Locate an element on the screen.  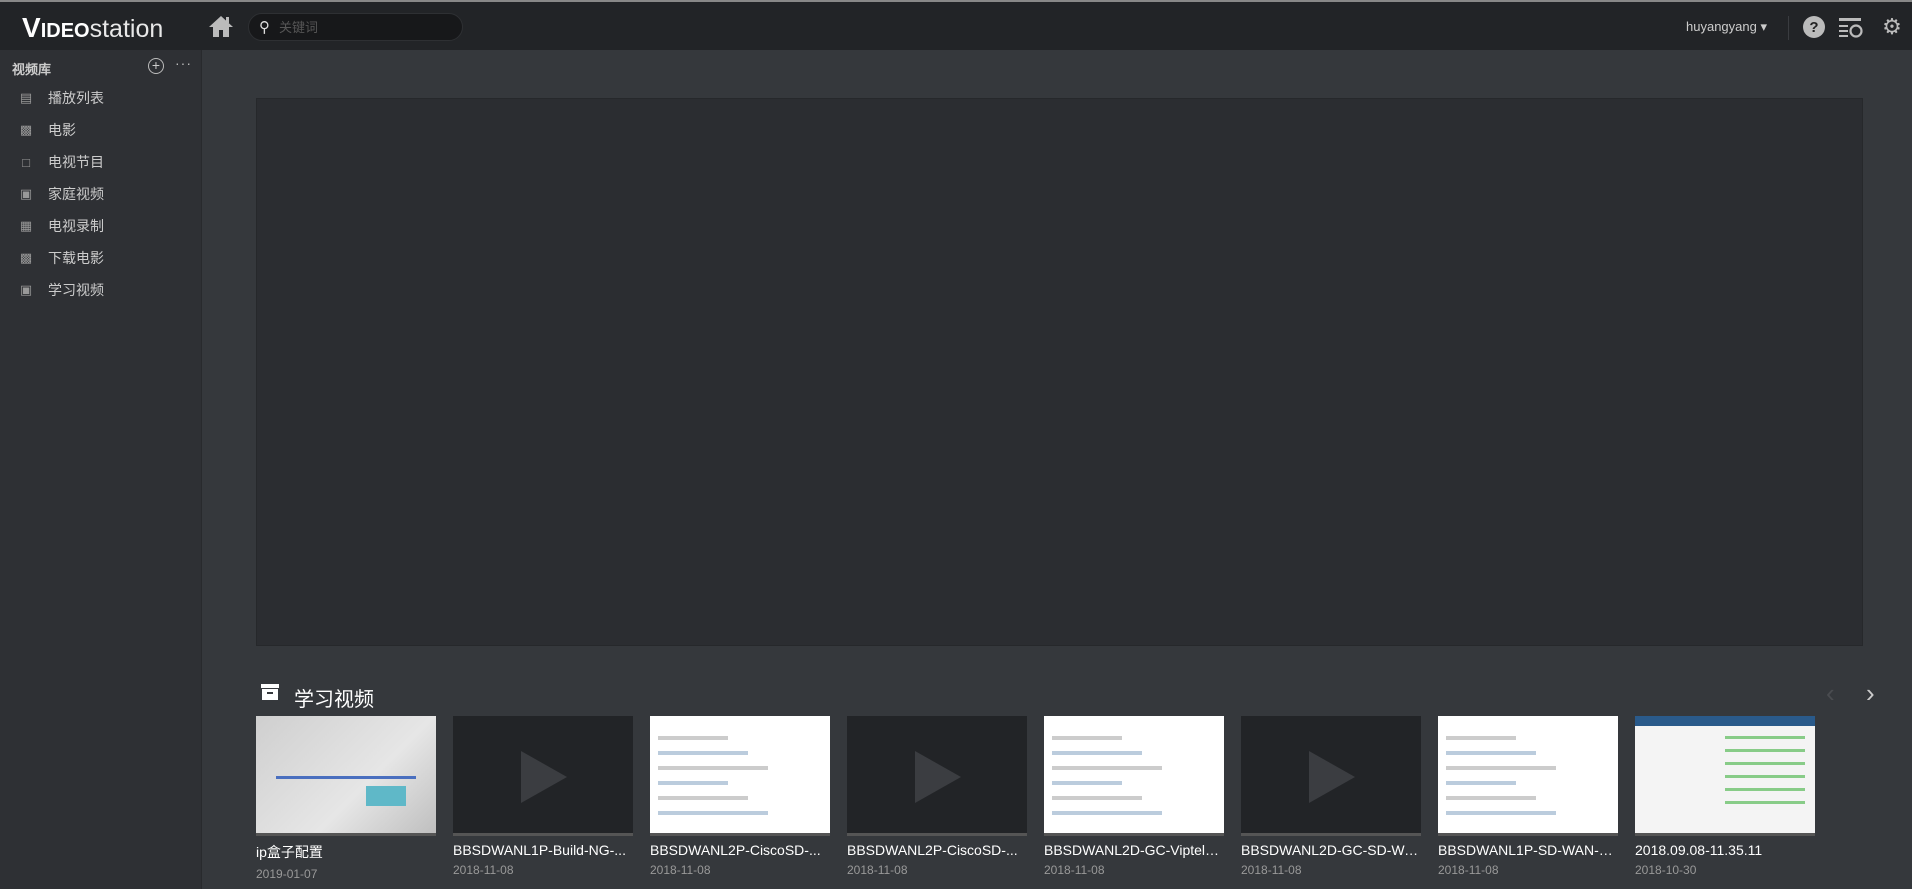
top-bar: VIDEOstation ⚲ huyangyang ▾ ? ⚙ is located at coordinates (956, 25).